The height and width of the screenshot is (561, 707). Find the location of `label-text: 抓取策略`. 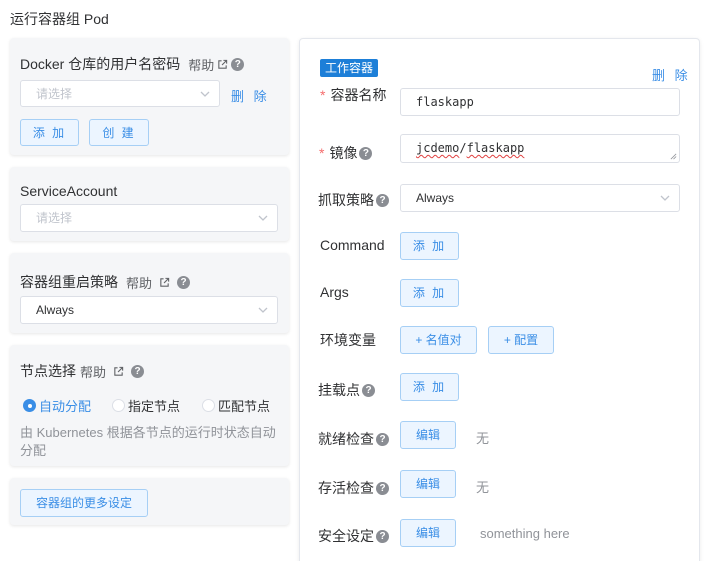

label-text: 抓取策略 is located at coordinates (346, 200).